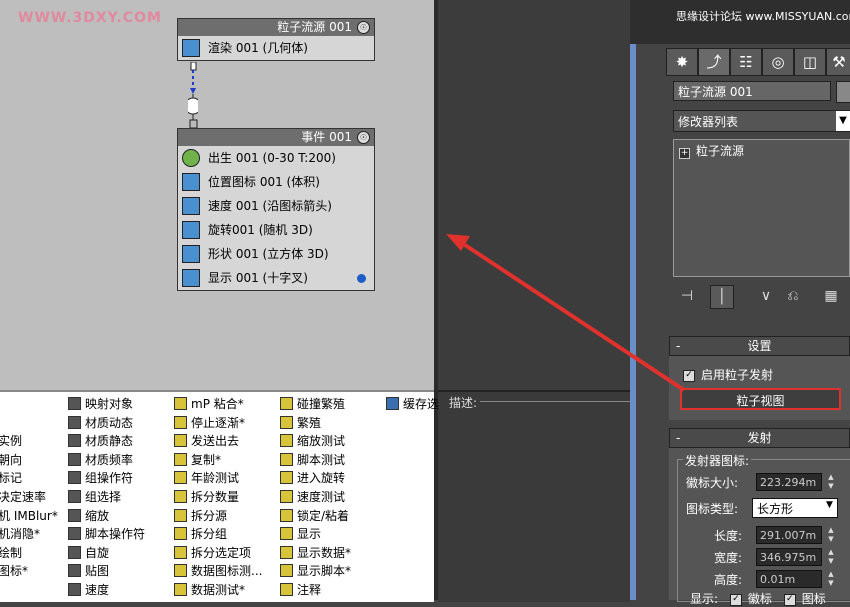  What do you see at coordinates (312, 478) in the screenshot?
I see `depot-item: 进入旋转` at bounding box center [312, 478].